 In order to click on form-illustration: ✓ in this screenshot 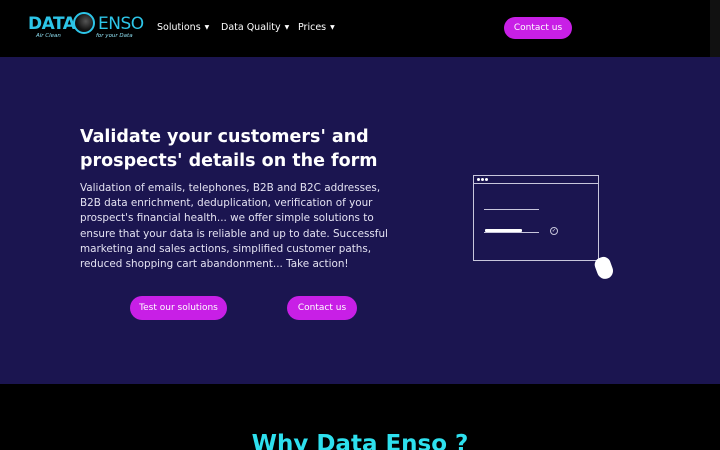, I will do `click(544, 230)`.